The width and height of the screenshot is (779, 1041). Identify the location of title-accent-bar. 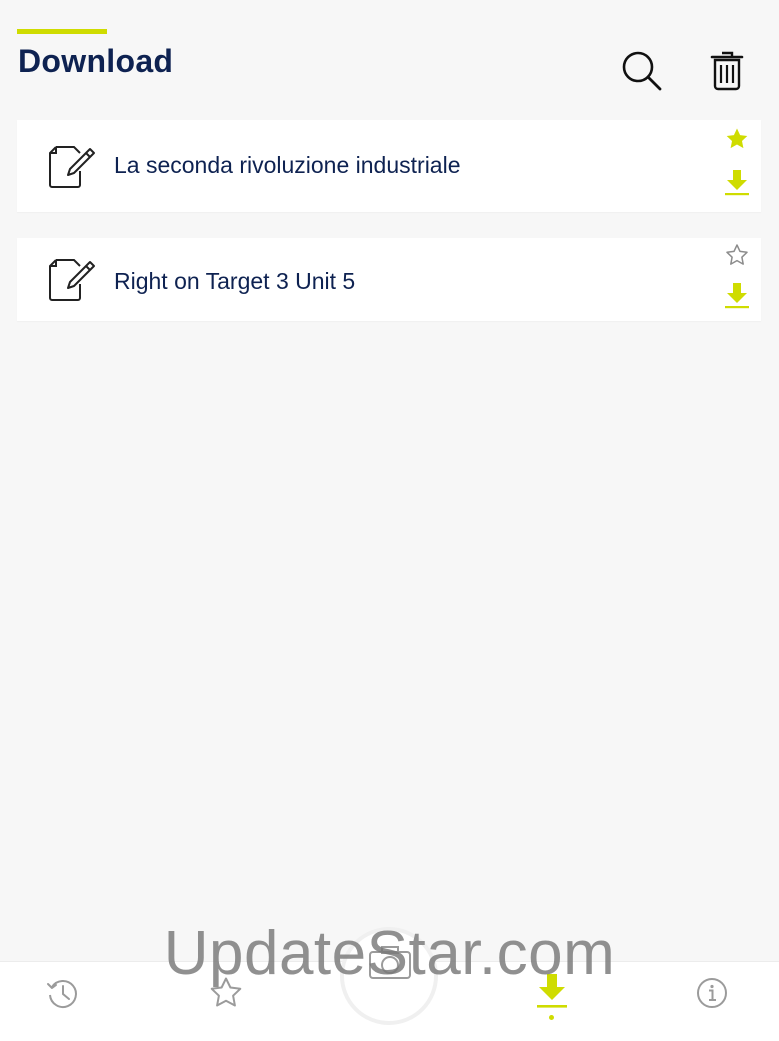
(62, 31).